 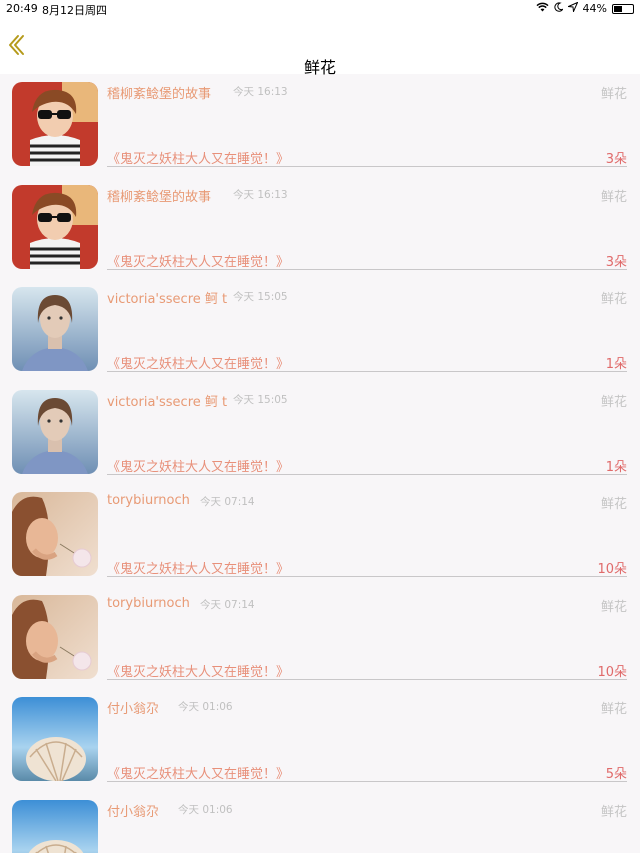 I want to click on moon-icon, so click(x=559, y=8).